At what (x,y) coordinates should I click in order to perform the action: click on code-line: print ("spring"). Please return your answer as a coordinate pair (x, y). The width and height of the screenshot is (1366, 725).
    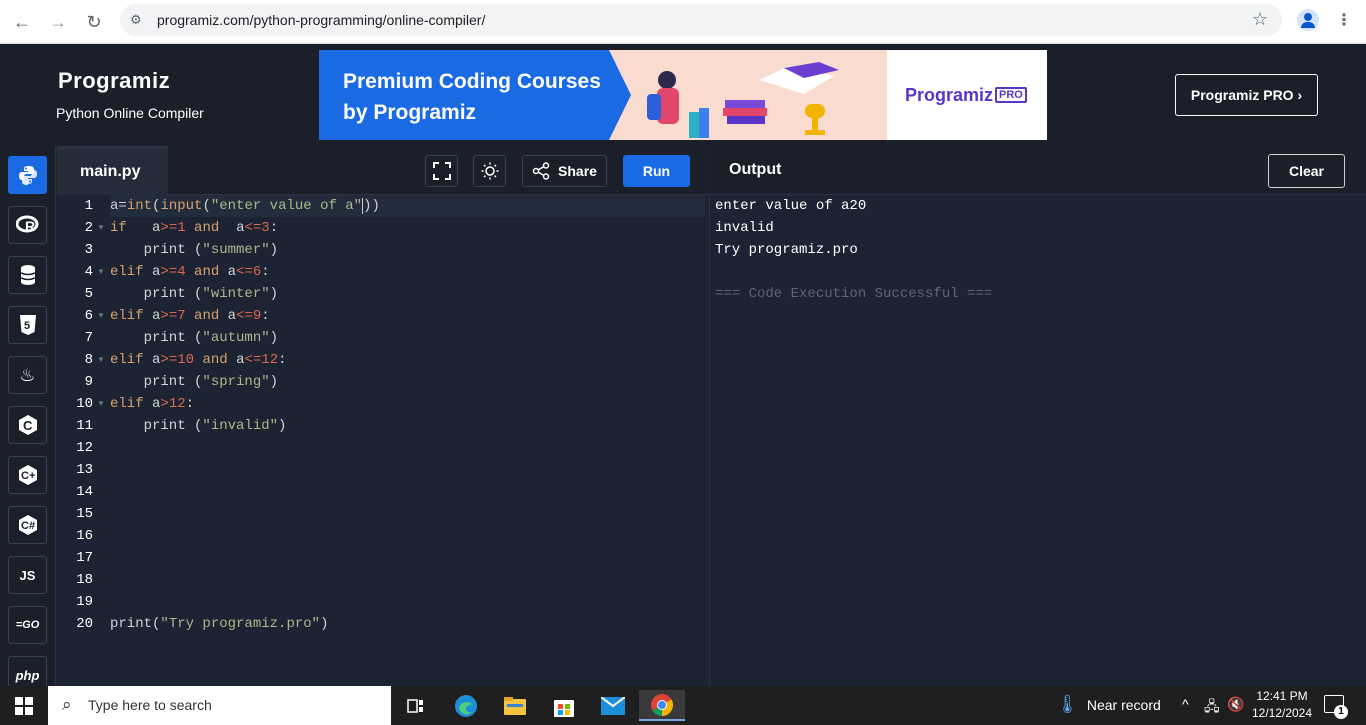
    Looking at the image, I should click on (407, 382).